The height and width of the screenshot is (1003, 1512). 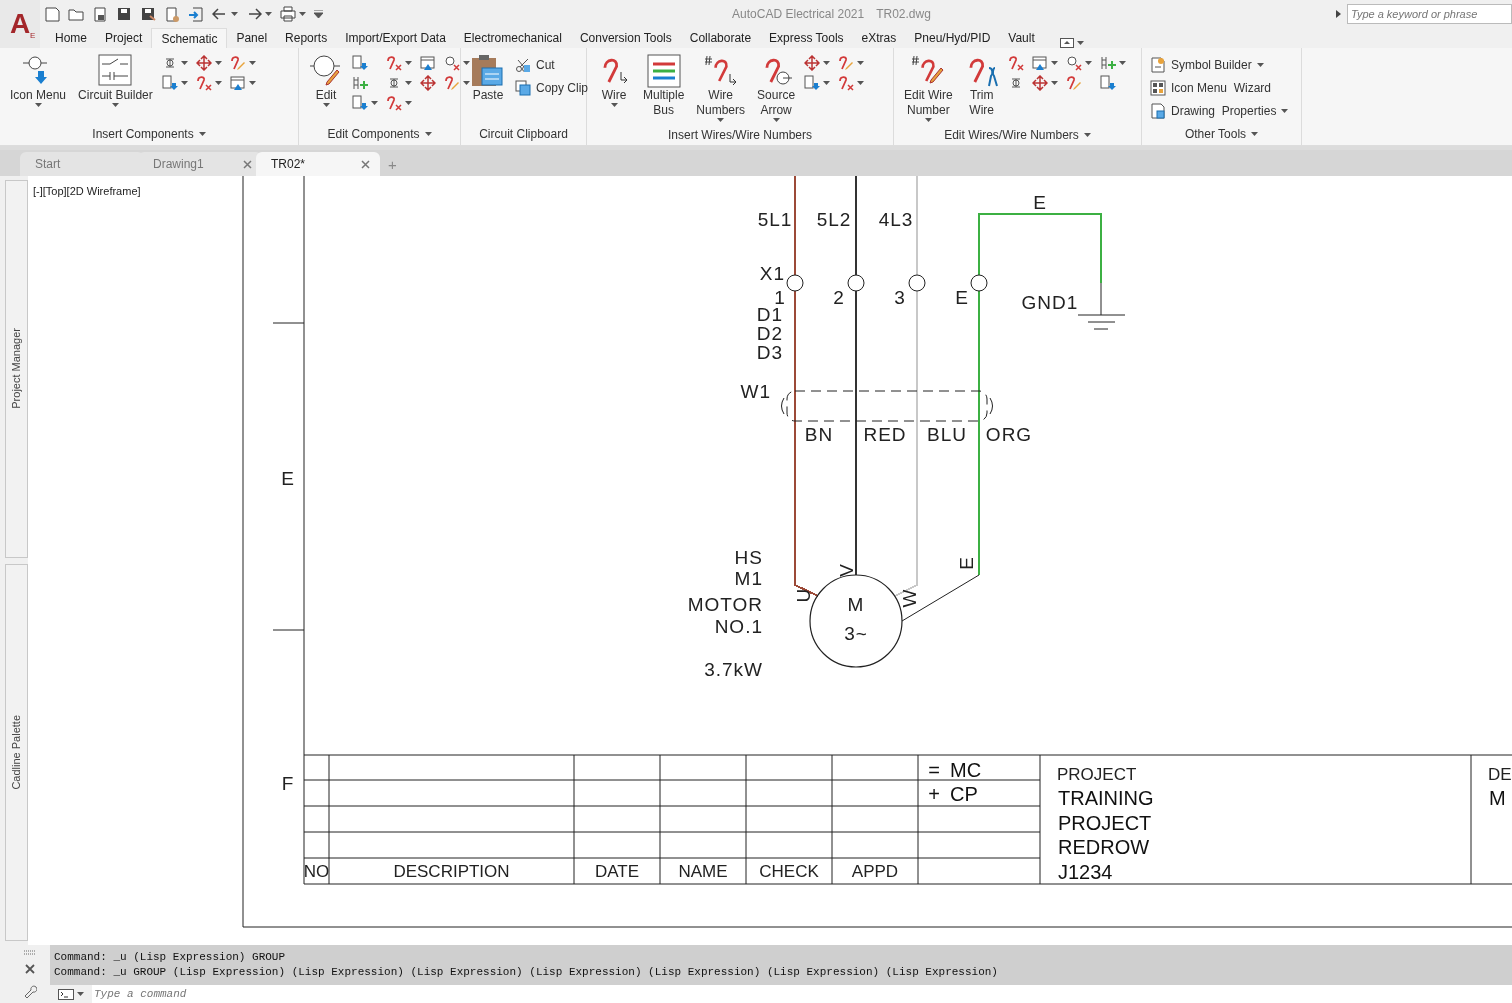 I want to click on command-history-line: Command: _u (Lisp Expression) GROUP, so click(x=170, y=957).